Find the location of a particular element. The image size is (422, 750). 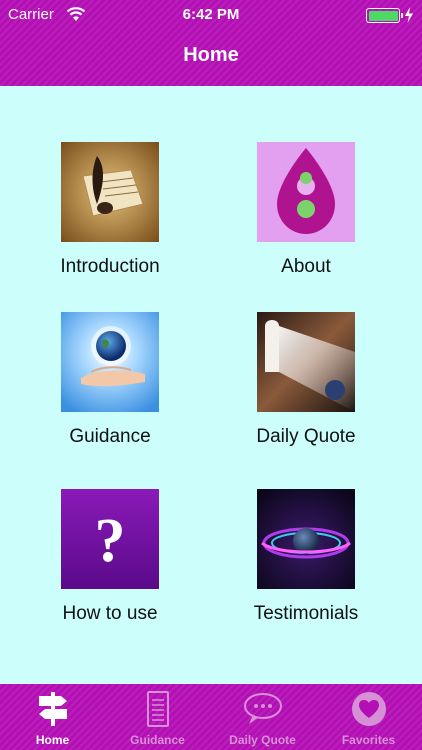

clock: 6:42 PM is located at coordinates (211, 14).